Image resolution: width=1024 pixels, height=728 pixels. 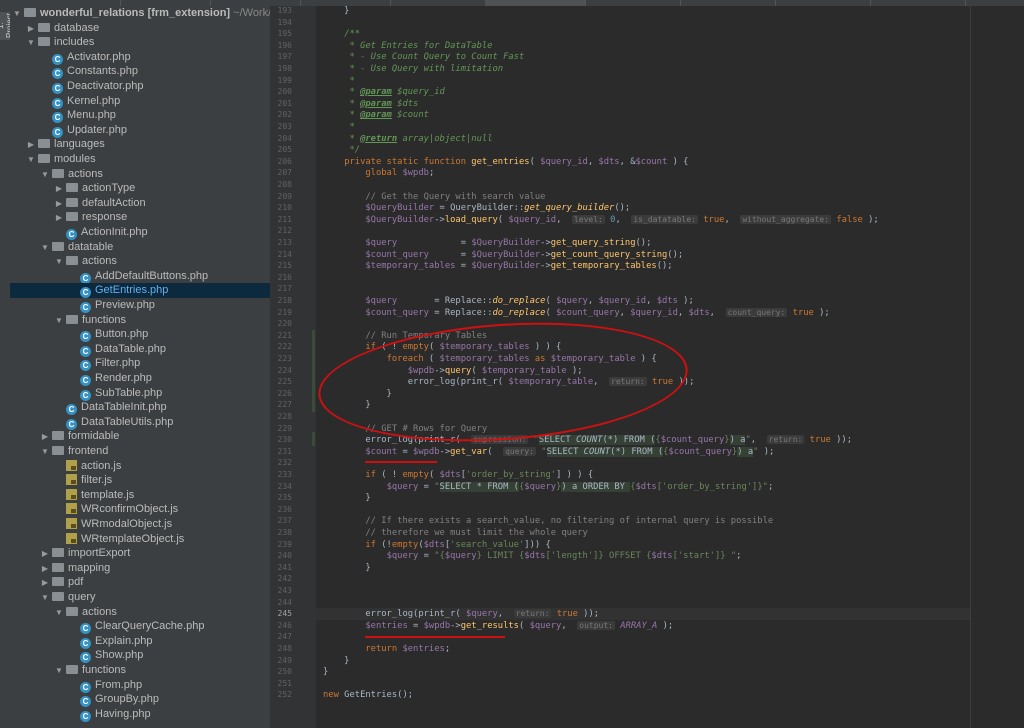 I want to click on code-line: global $wpdb;, so click(x=378, y=173).